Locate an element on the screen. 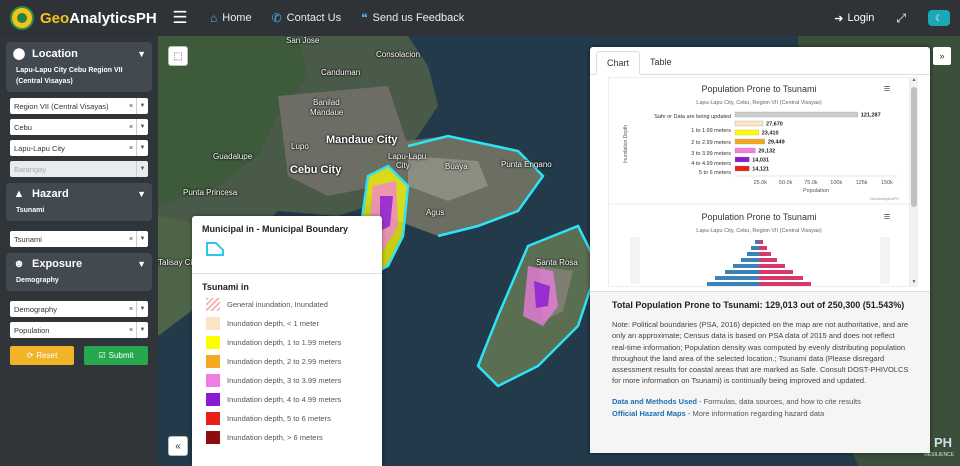  boundary-swatch-icon is located at coordinates (215, 249).